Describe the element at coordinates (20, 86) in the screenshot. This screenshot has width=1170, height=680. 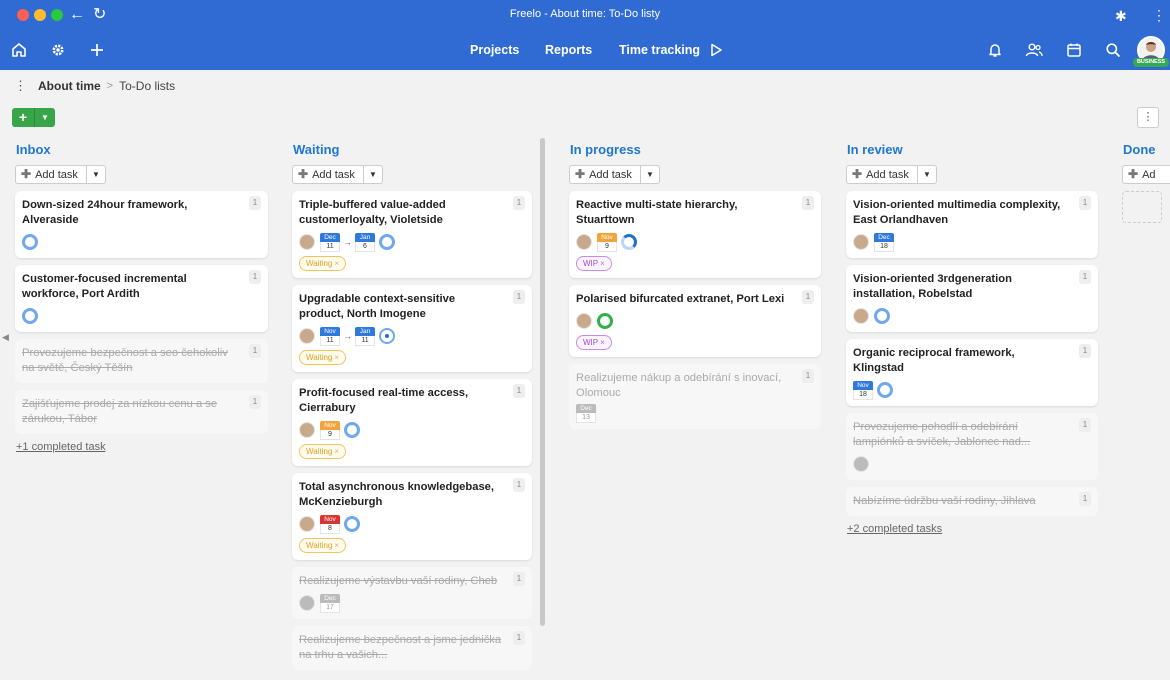
I see `vertical-dots-icon: ⋮` at that location.